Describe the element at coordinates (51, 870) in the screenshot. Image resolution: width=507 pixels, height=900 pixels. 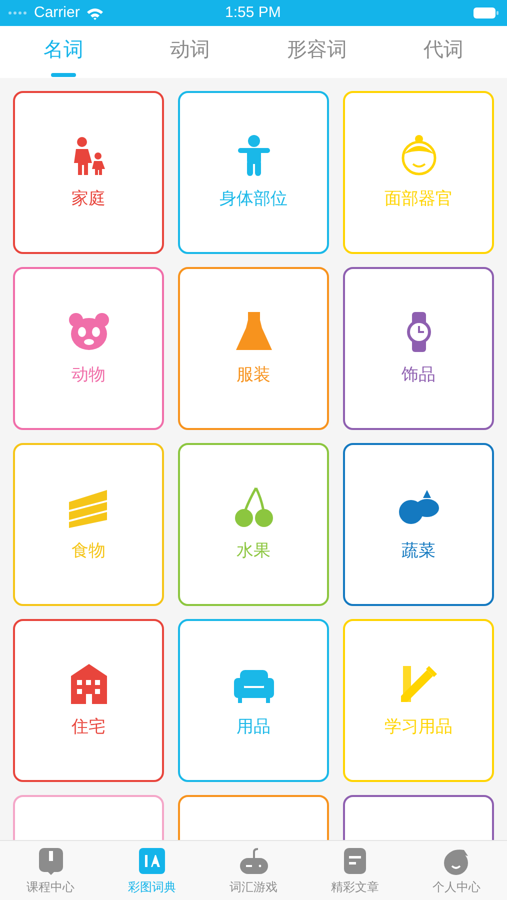
I see `bottom-tab: 课程中心` at that location.